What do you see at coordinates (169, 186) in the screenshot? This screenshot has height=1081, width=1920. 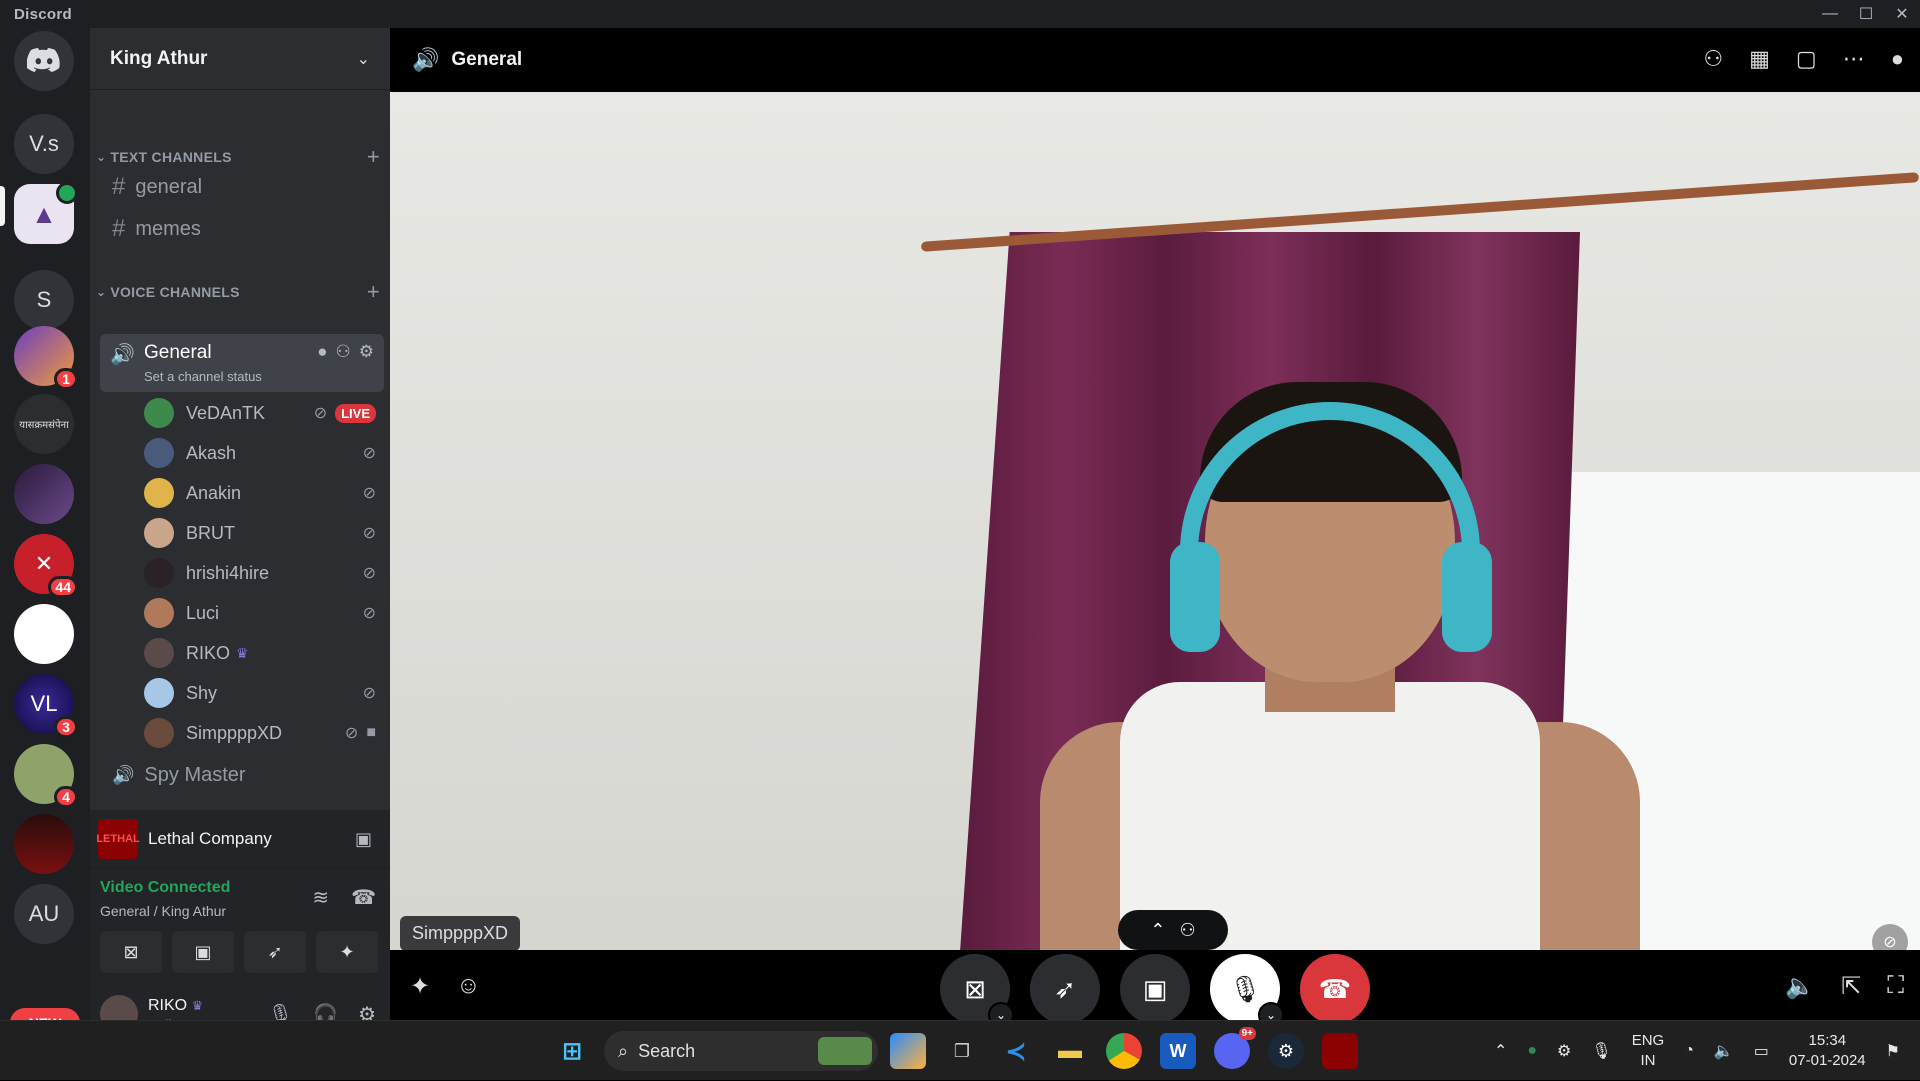 I see `channel-name: general` at bounding box center [169, 186].